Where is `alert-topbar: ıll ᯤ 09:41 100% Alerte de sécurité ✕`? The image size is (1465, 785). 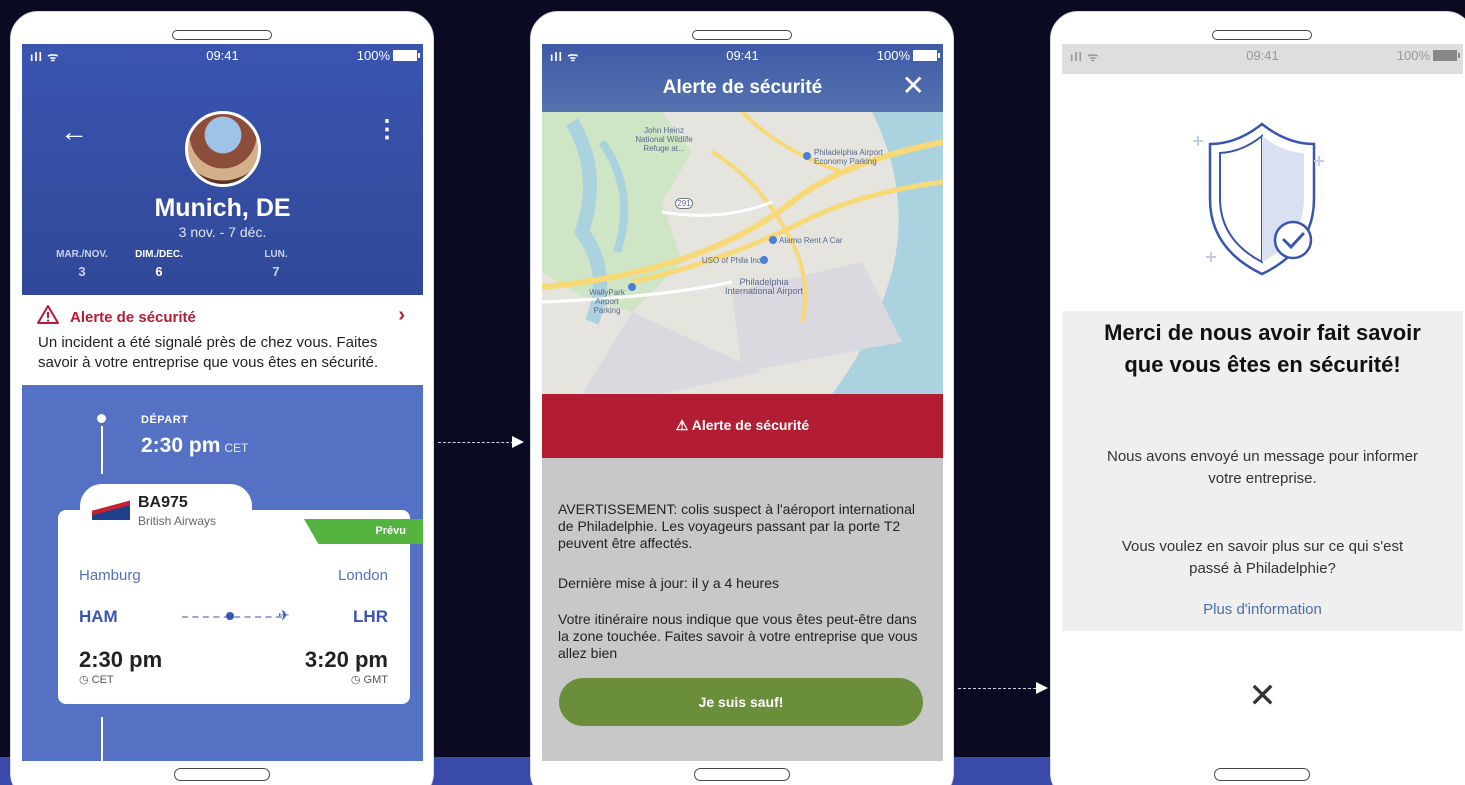 alert-topbar: ıll ᯤ 09:41 100% Alerte de sécurité ✕ is located at coordinates (742, 78).